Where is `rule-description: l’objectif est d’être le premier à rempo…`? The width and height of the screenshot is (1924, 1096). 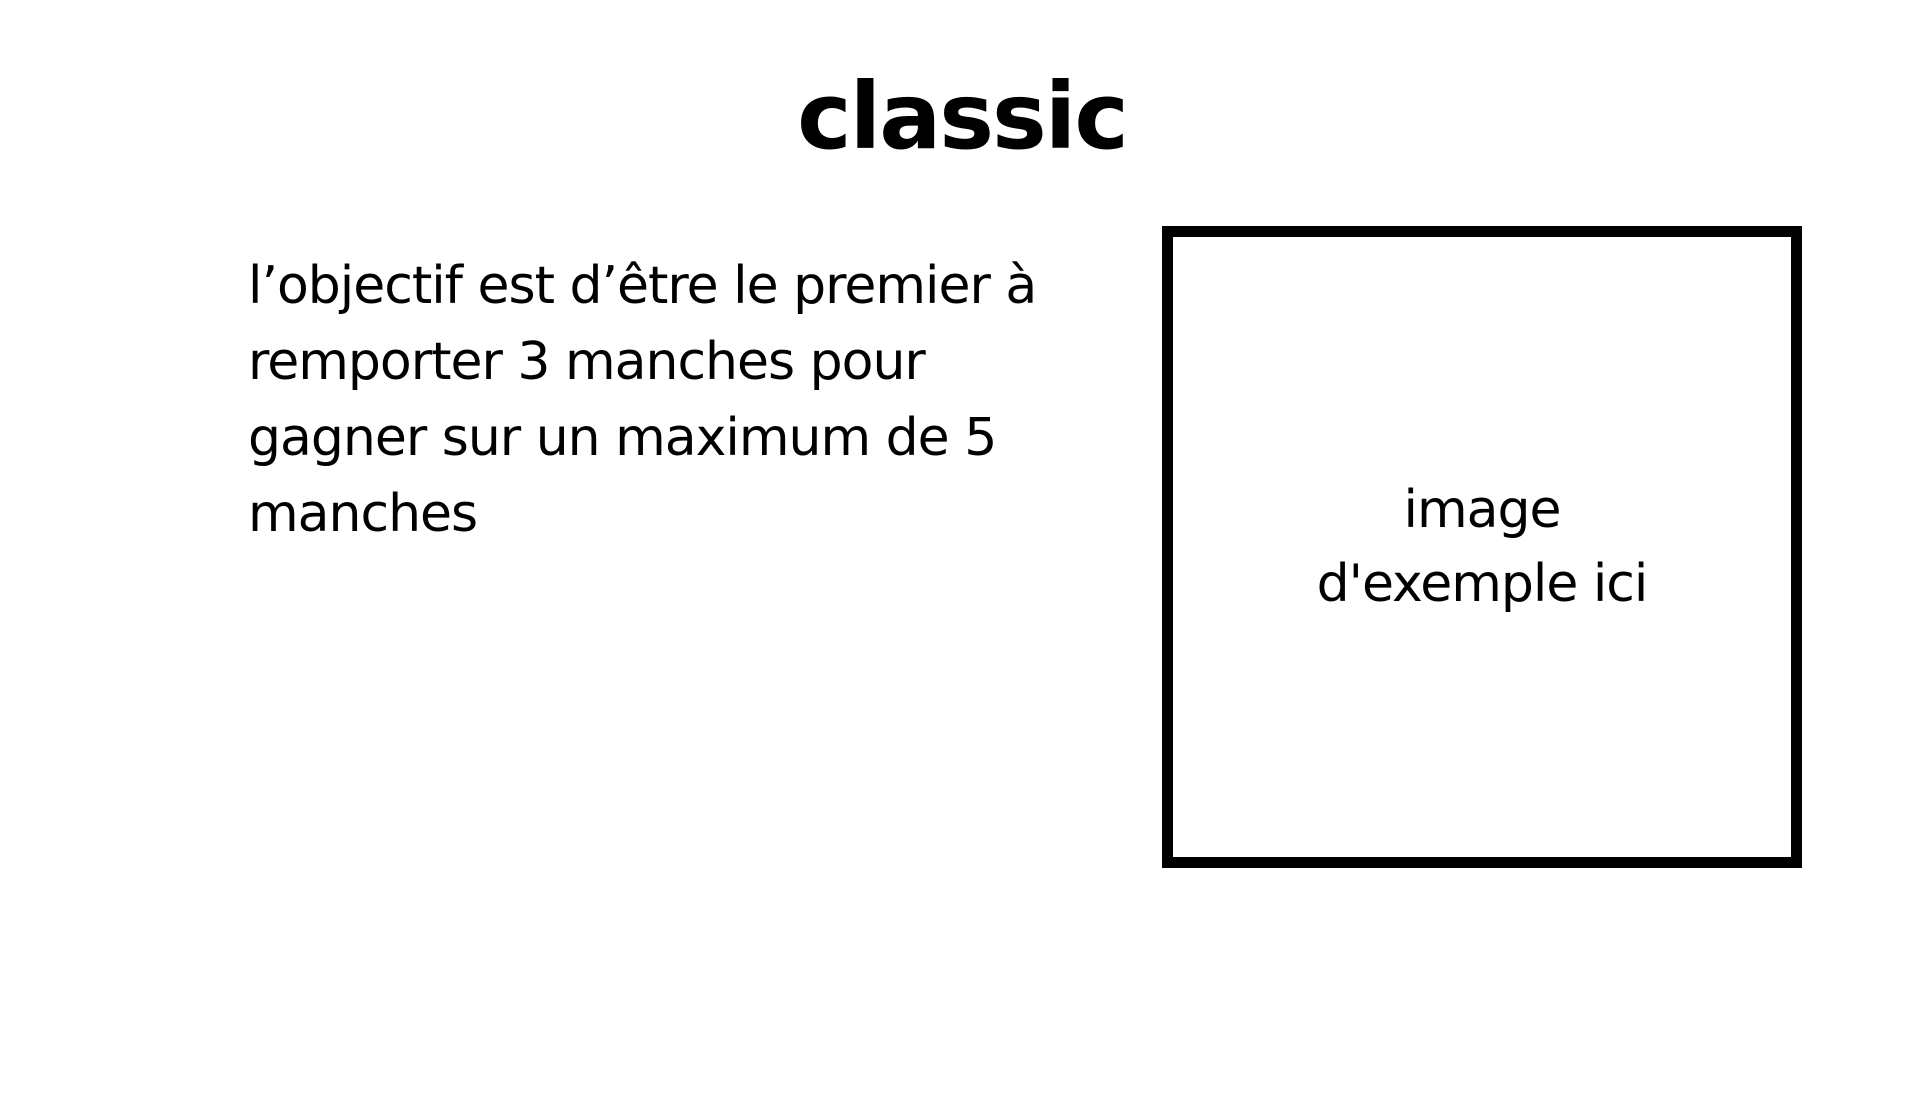 rule-description: l’objectif est d’être le premier à rempo… is located at coordinates (642, 400).